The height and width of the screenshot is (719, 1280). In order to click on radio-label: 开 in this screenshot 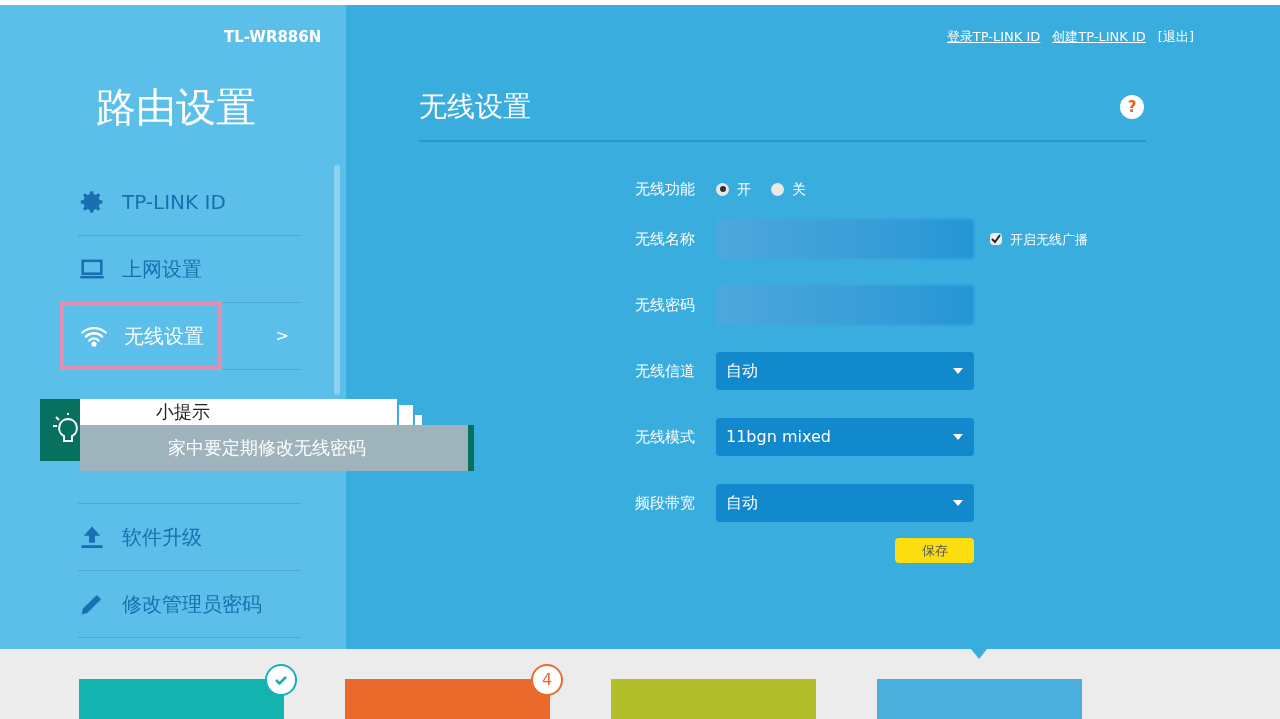, I will do `click(744, 189)`.